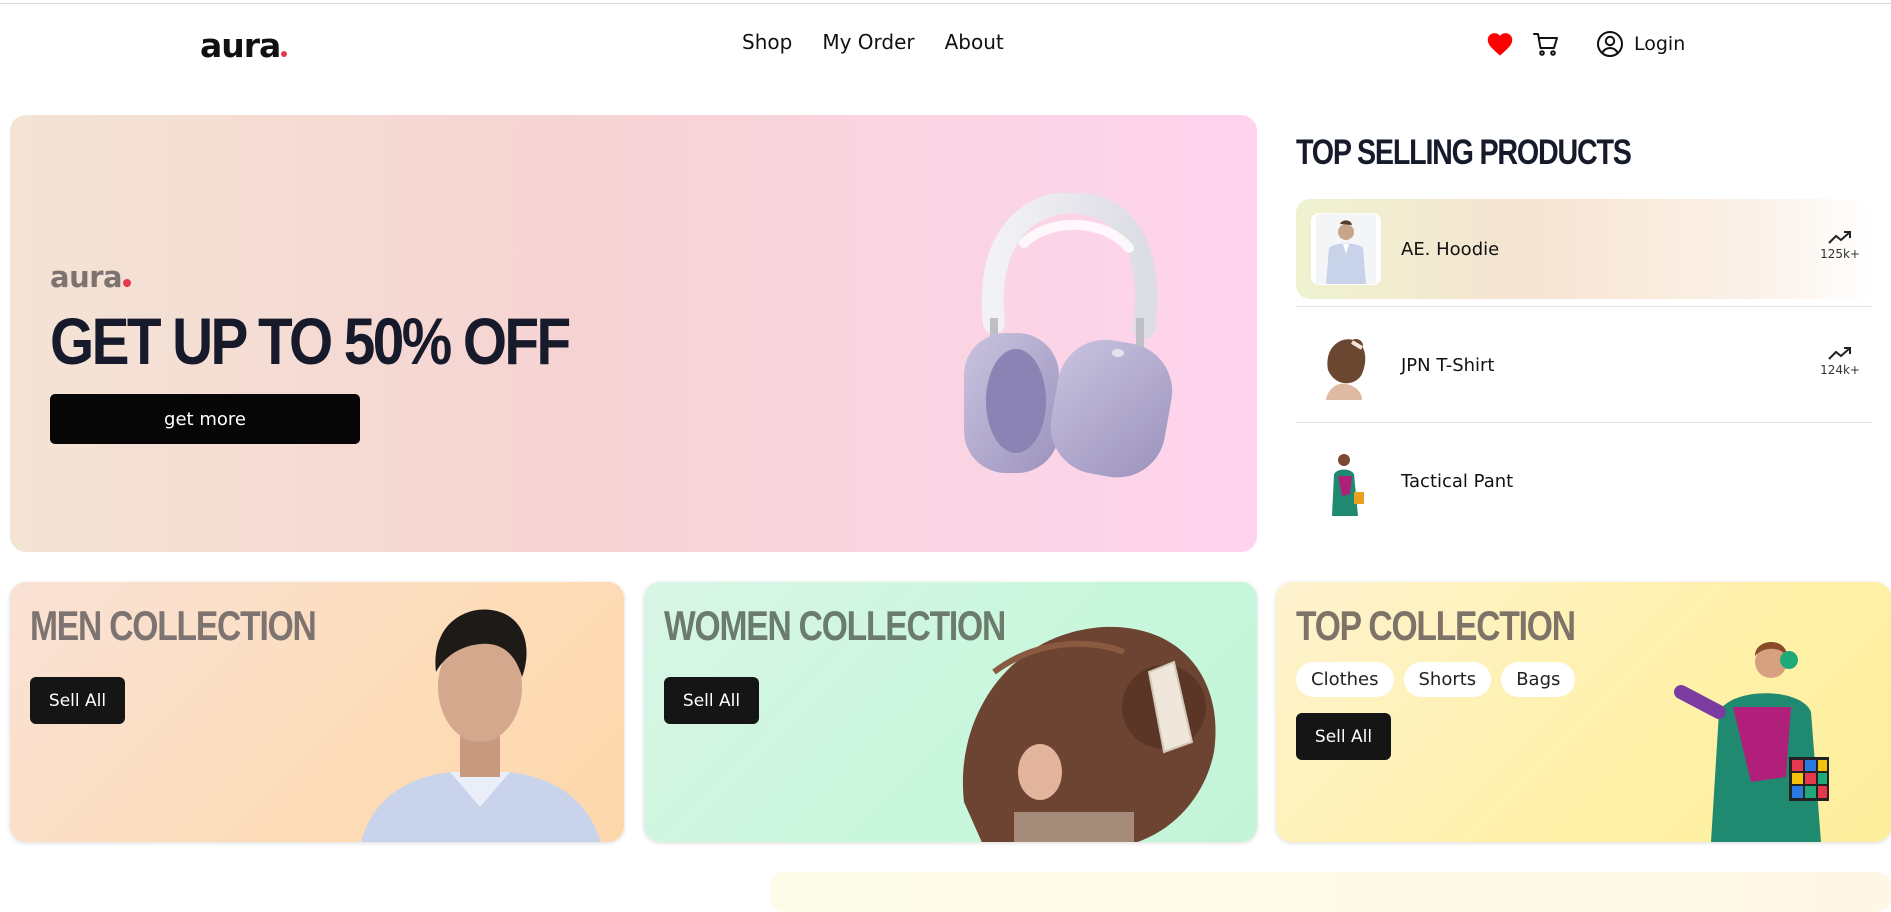 This screenshot has width=1891, height=912. What do you see at coordinates (1584, 249) in the screenshot?
I see `list-item: AE. Hoodie 125k+` at bounding box center [1584, 249].